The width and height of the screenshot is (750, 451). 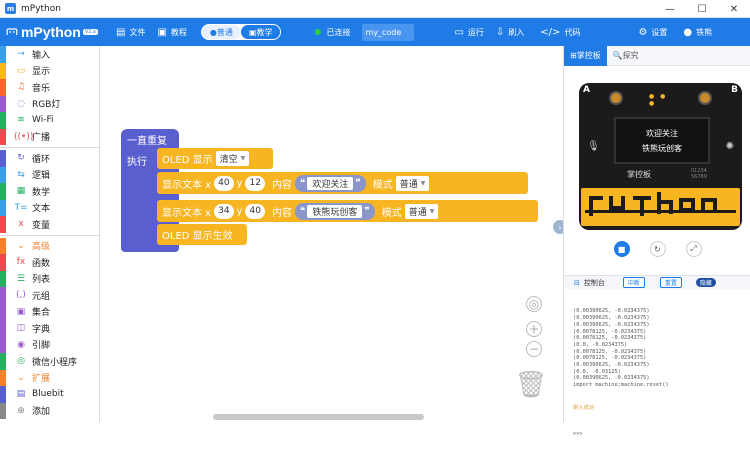 I want to click on filename-input: my_code, so click(x=388, y=32).